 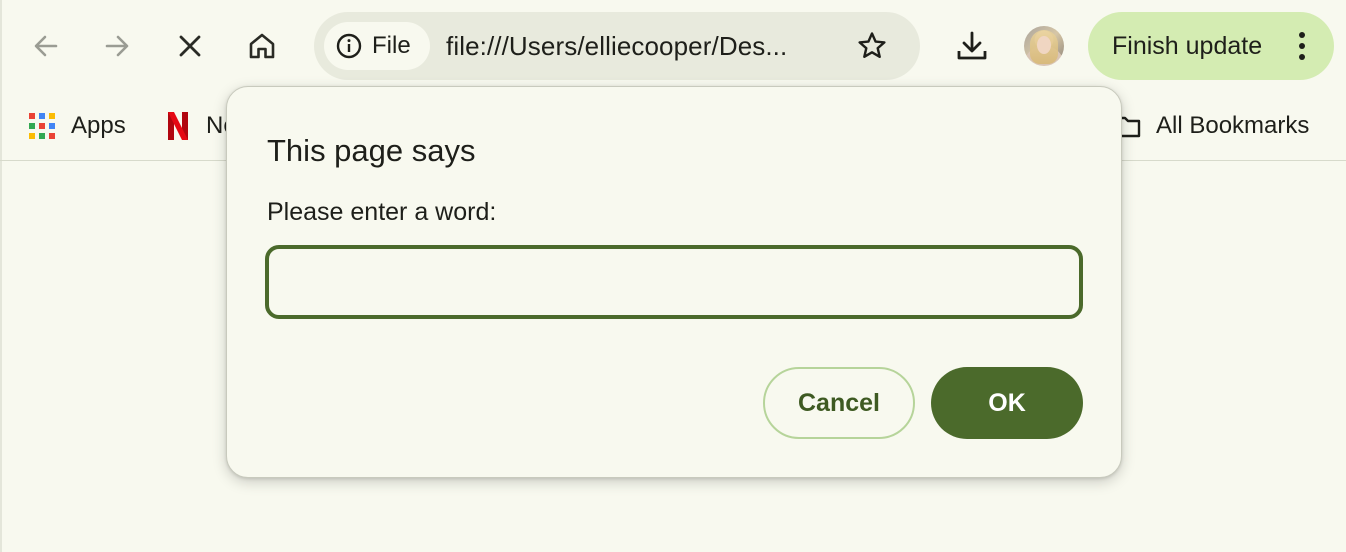 I want to click on arrow-left-icon, so click(x=46, y=46).